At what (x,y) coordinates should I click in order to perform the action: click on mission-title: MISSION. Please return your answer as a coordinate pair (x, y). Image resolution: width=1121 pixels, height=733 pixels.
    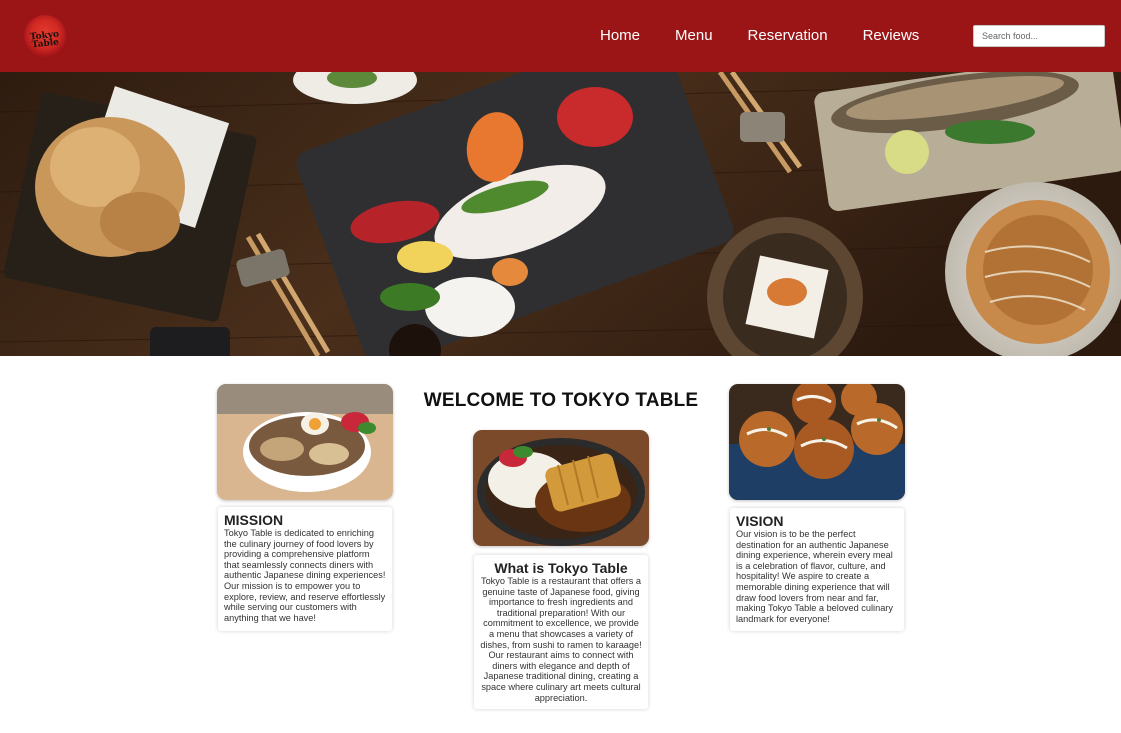
    Looking at the image, I should click on (254, 520).